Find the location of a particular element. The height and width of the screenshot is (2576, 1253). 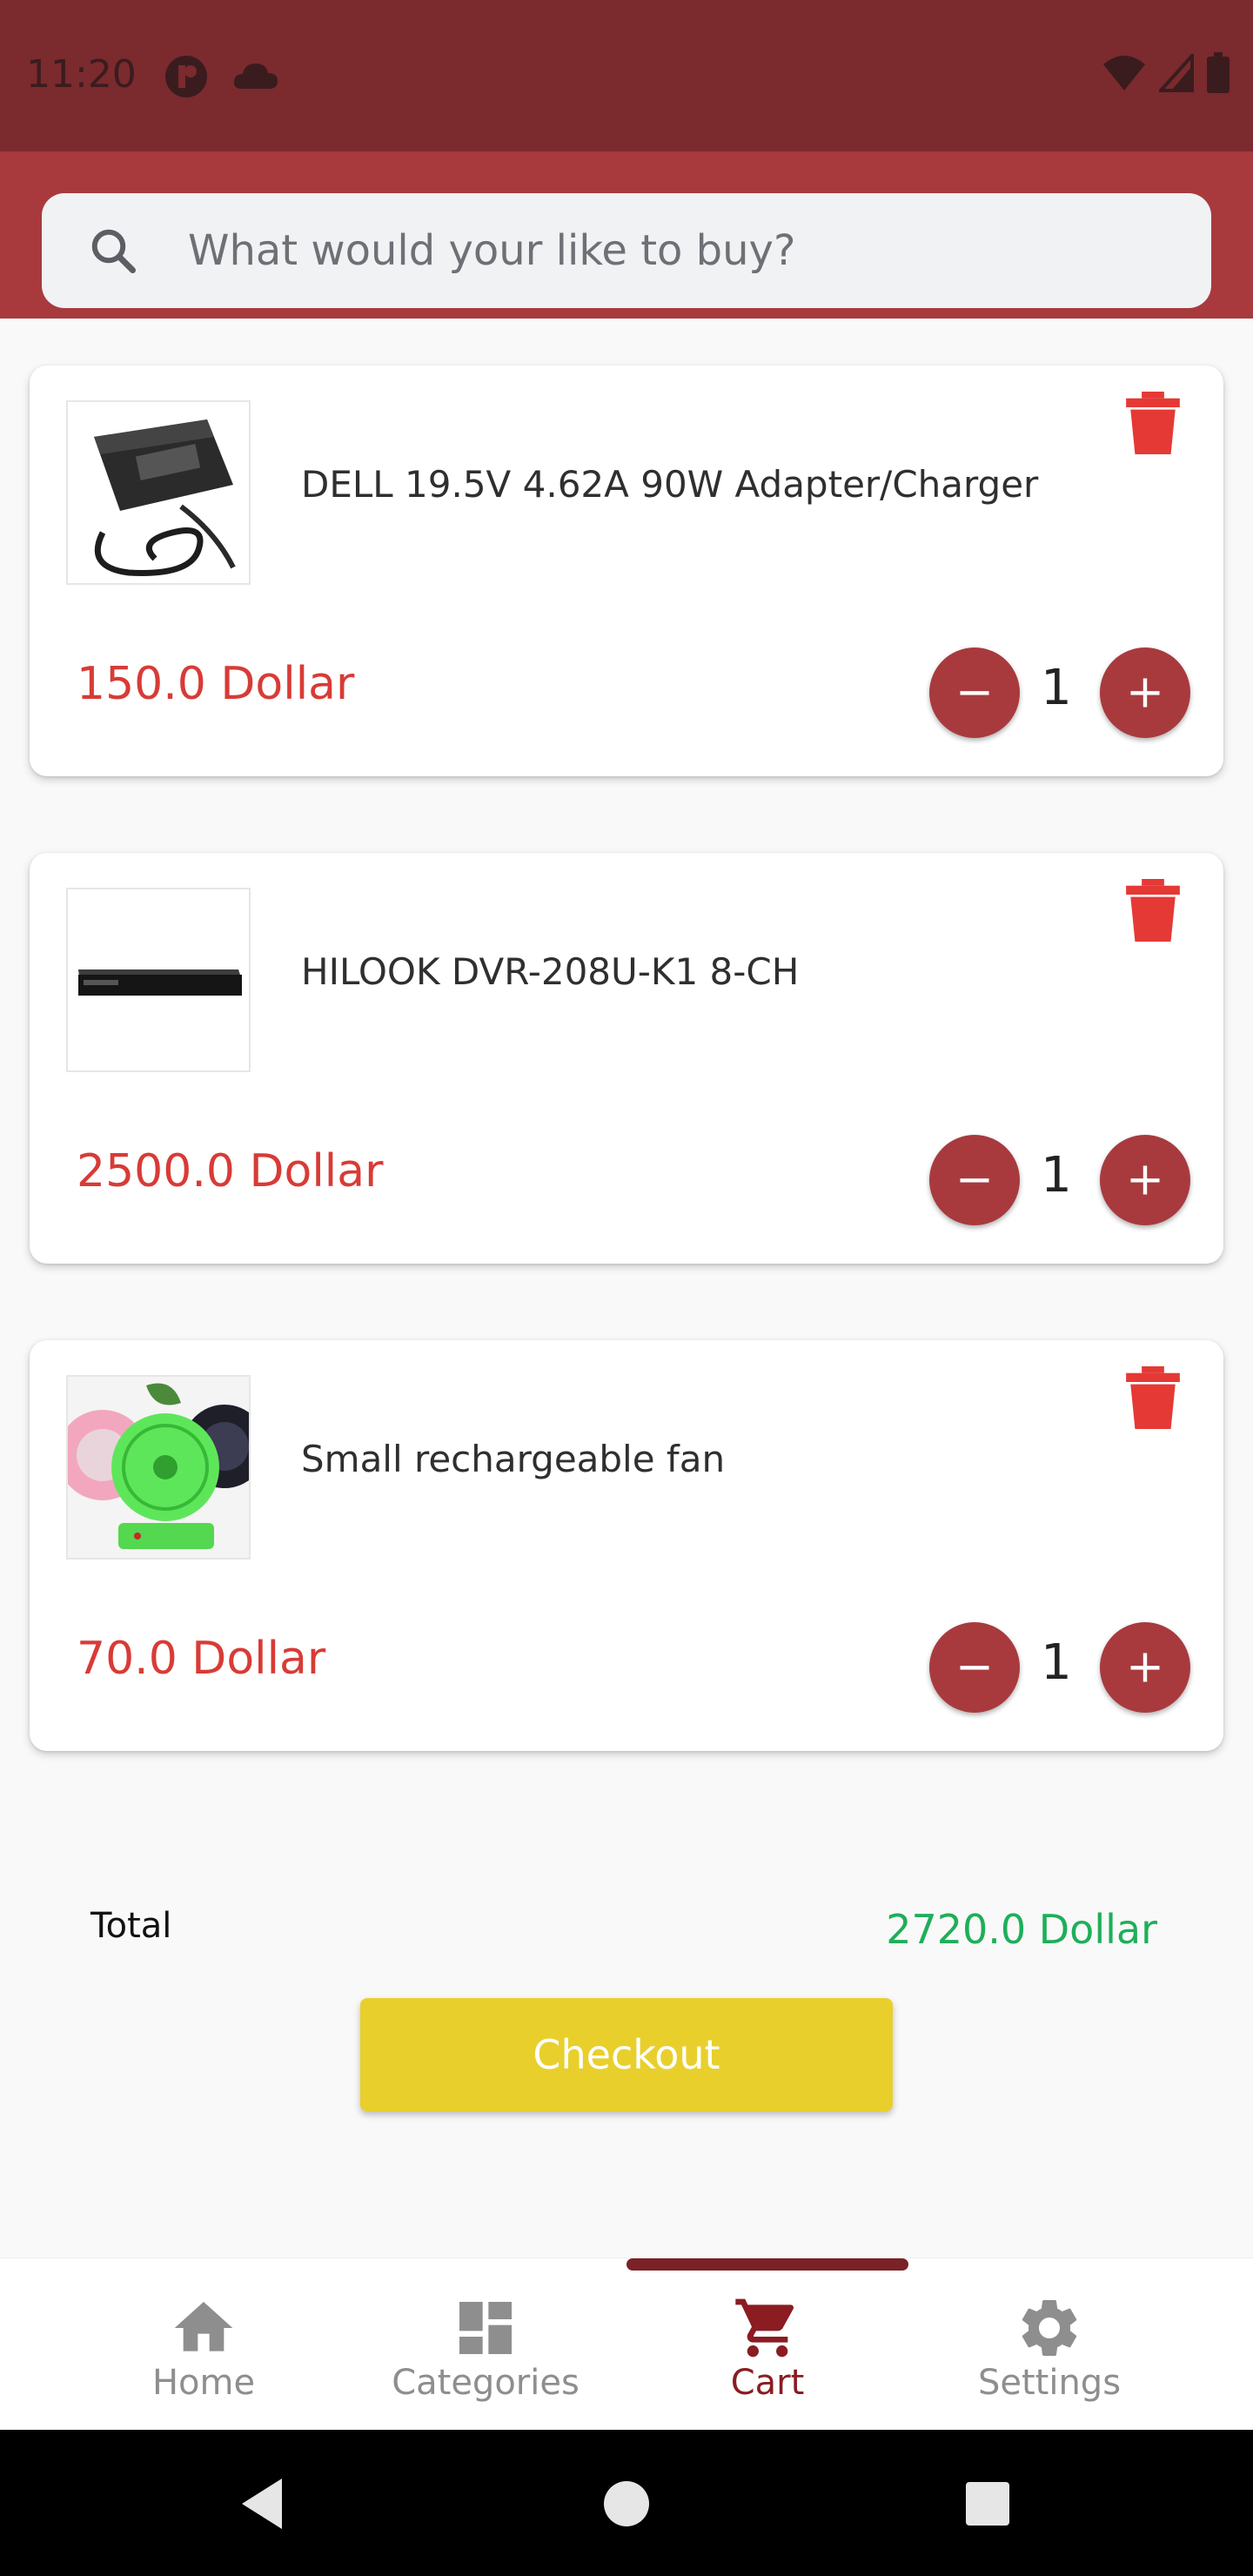

app-bar: What would your like to buy? is located at coordinates (626, 235).